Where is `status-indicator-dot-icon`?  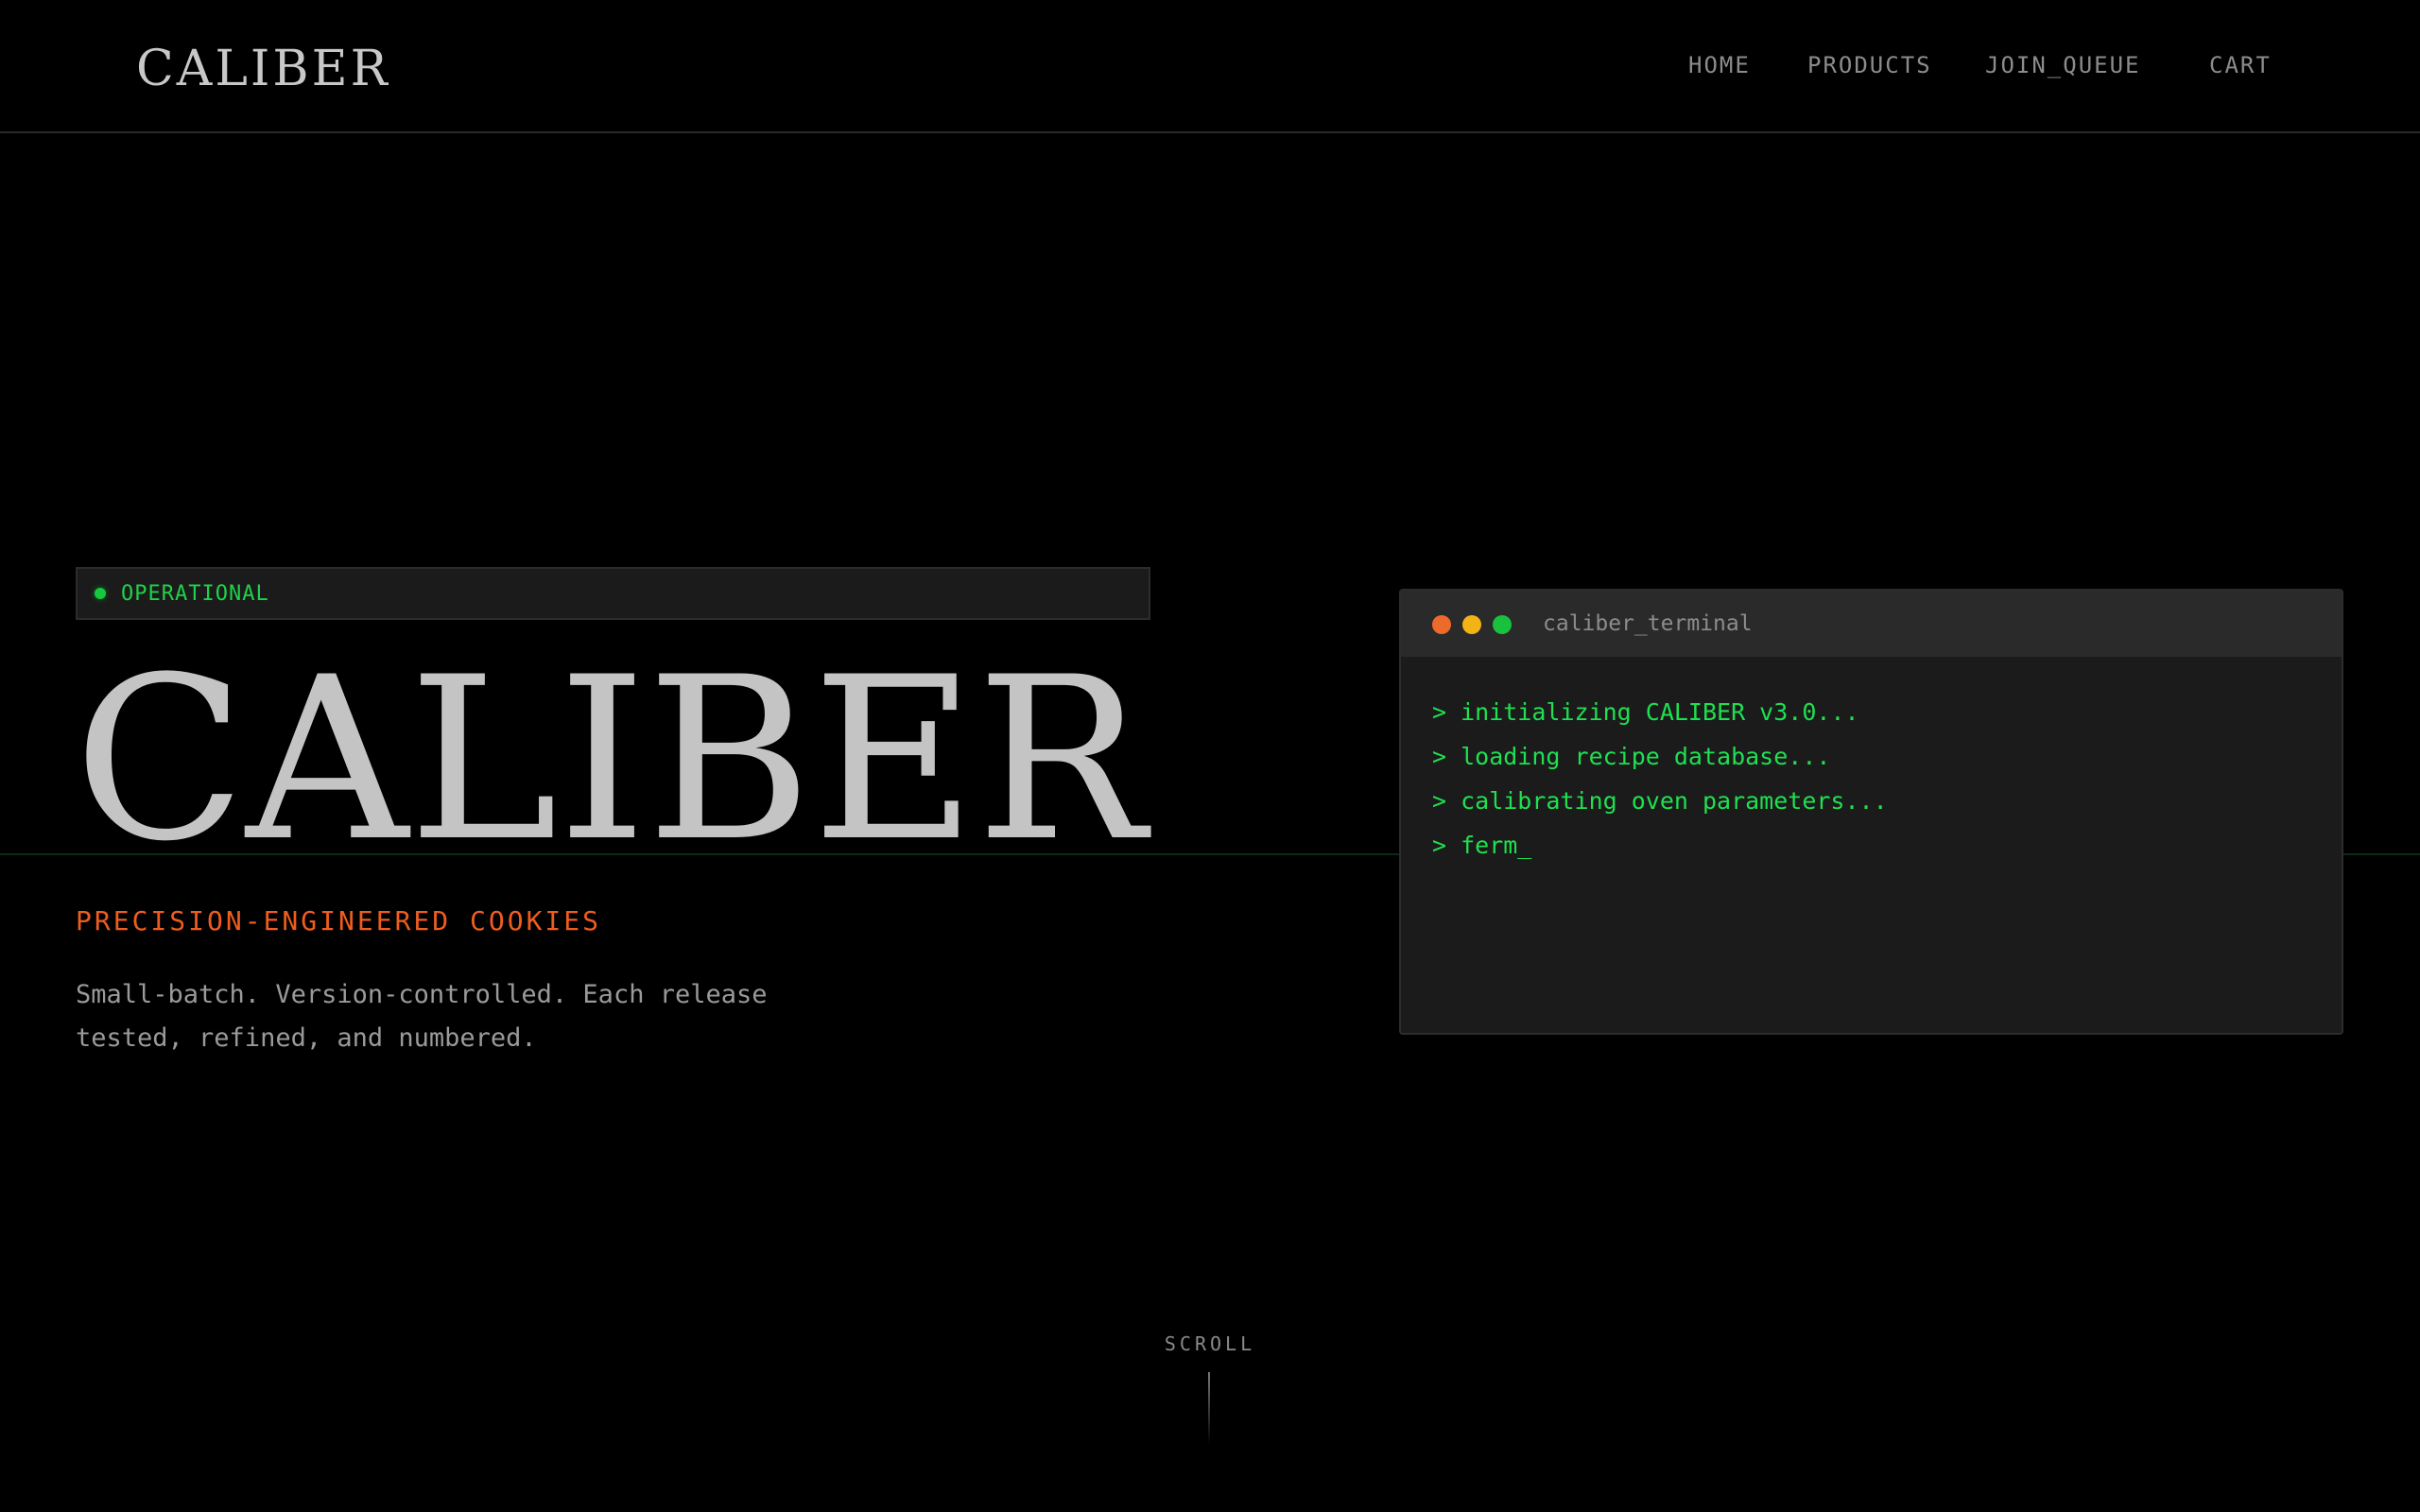
status-indicator-dot-icon is located at coordinates (100, 593).